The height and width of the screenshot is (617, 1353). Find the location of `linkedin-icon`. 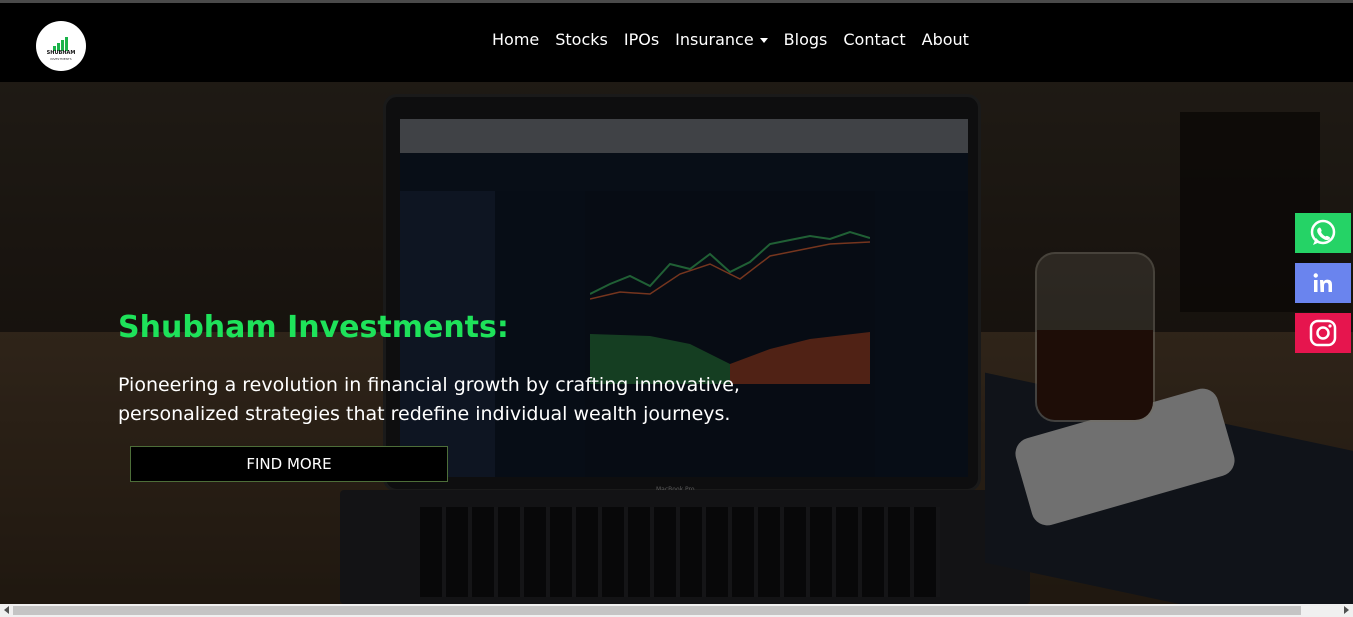

linkedin-icon is located at coordinates (1322, 282).